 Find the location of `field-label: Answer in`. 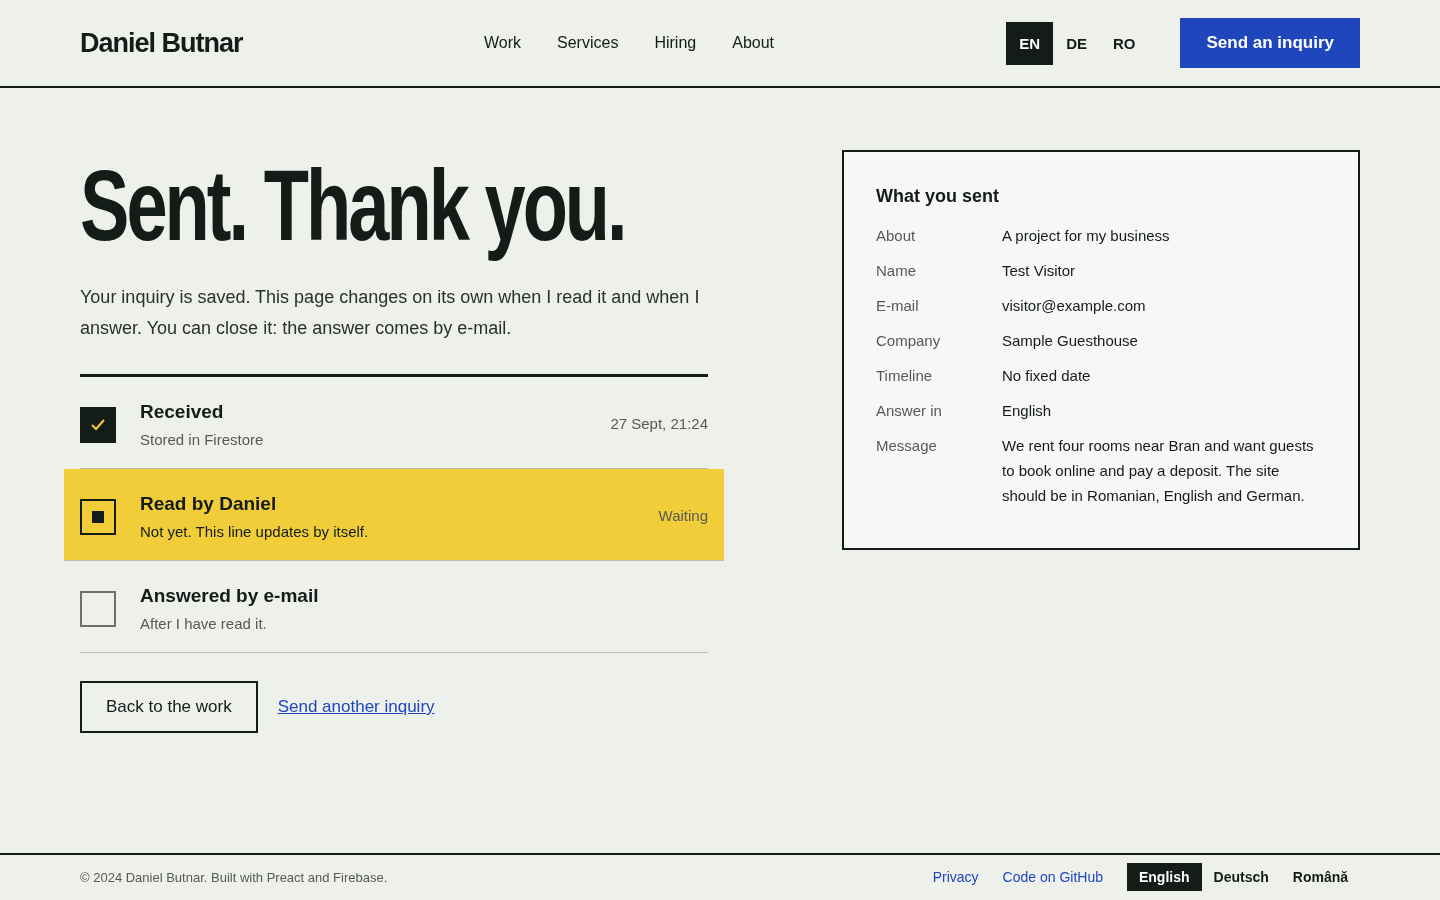

field-label: Answer in is located at coordinates (909, 411).